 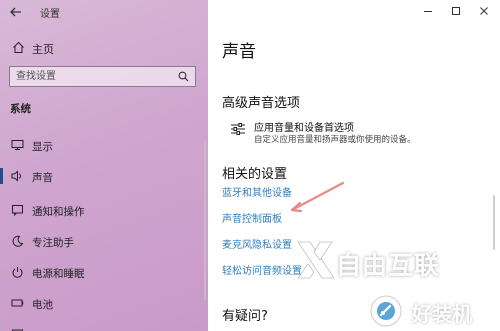 I want to click on moon-icon, so click(x=18, y=241).